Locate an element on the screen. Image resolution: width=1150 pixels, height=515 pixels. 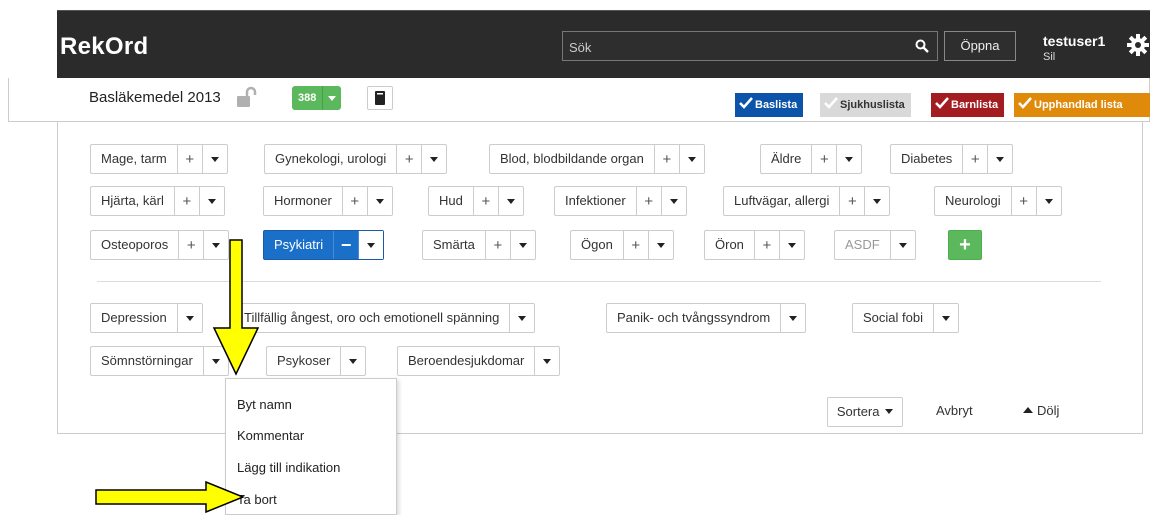
subcategory-tag: Panik- och tvångssyndrom is located at coordinates (706, 318).